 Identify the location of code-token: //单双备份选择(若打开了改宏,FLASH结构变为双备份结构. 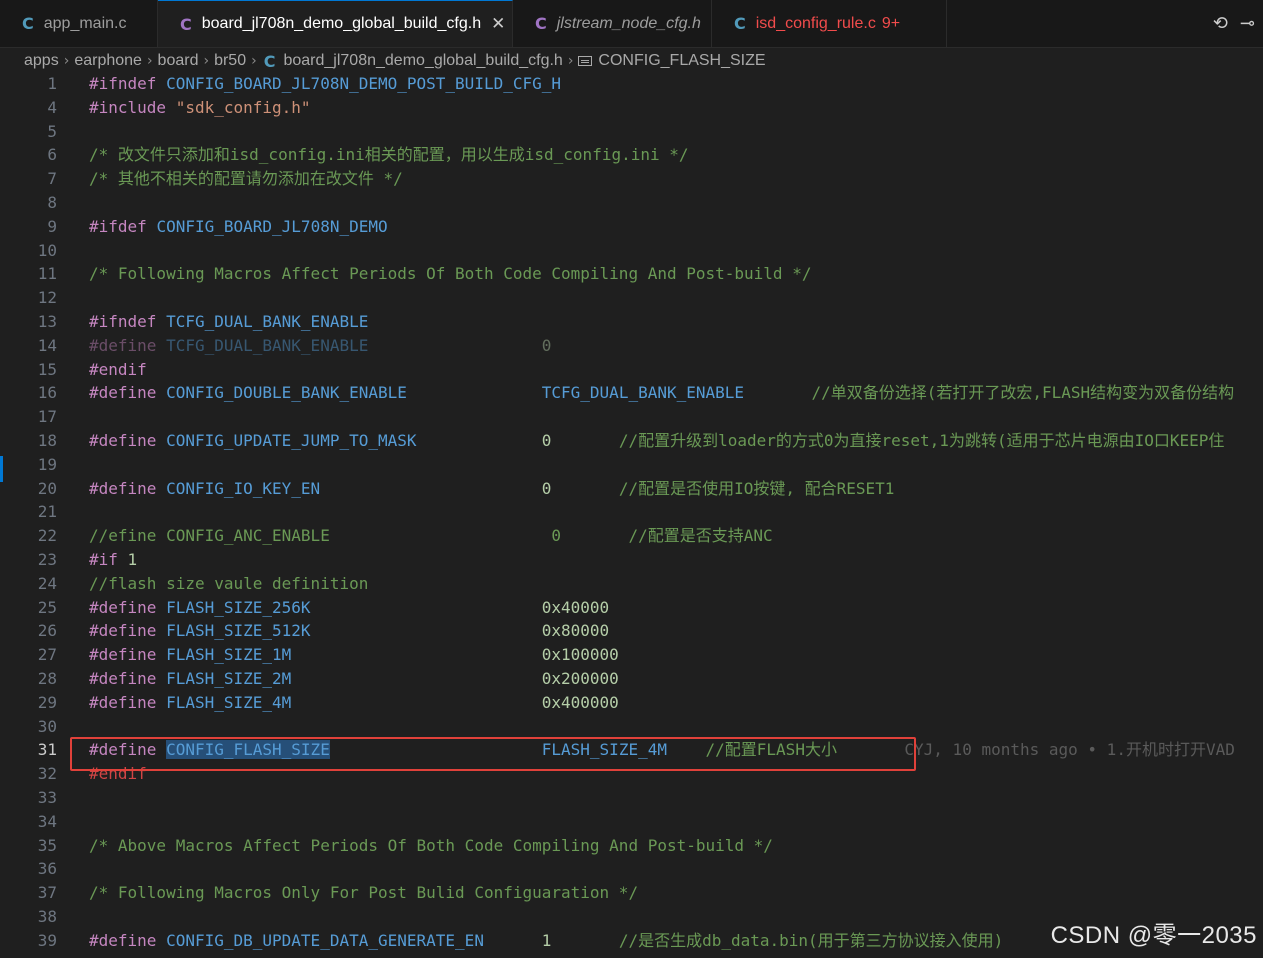
(1023, 393).